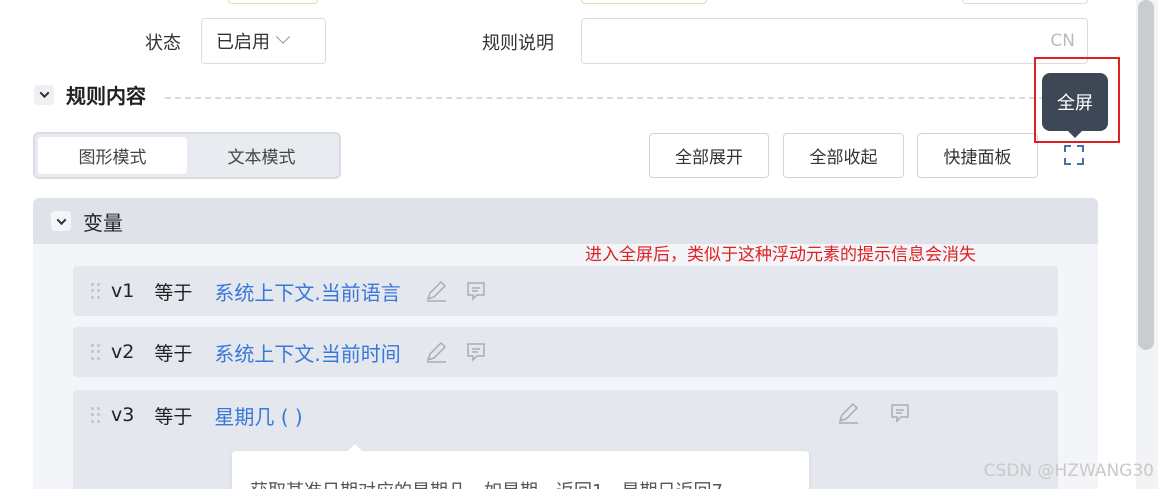 The image size is (1158, 489). I want to click on rule-desc-input: CN, so click(834, 41).